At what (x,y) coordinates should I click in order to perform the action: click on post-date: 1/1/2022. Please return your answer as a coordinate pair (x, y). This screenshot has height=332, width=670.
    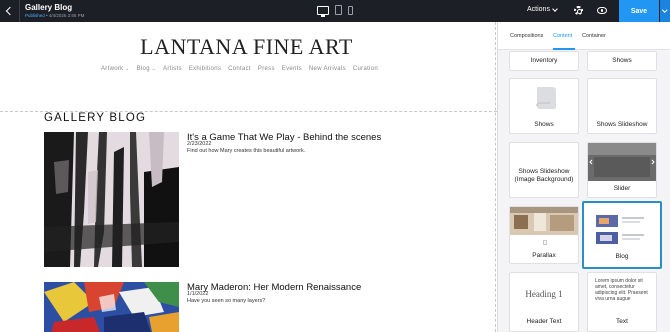
    Looking at the image, I should click on (198, 294).